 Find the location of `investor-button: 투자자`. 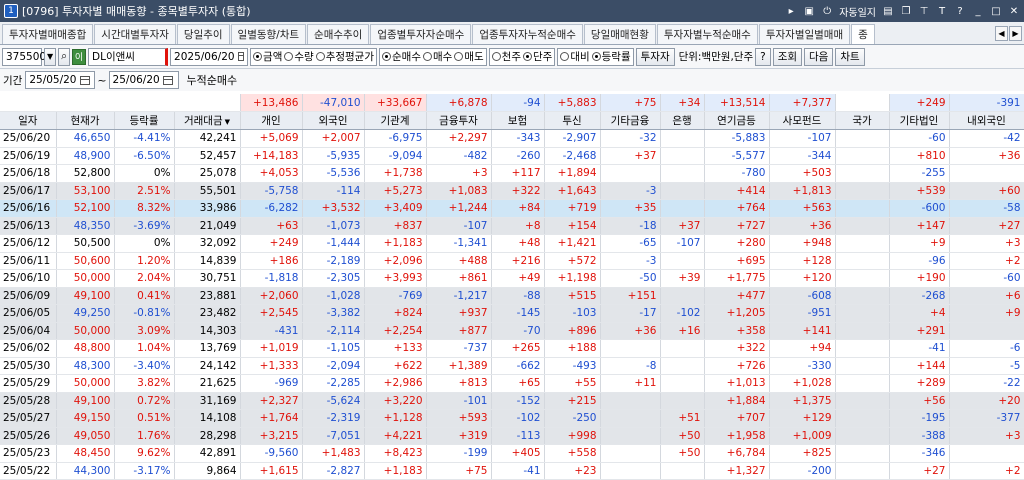

investor-button: 투자자 is located at coordinates (655, 56).